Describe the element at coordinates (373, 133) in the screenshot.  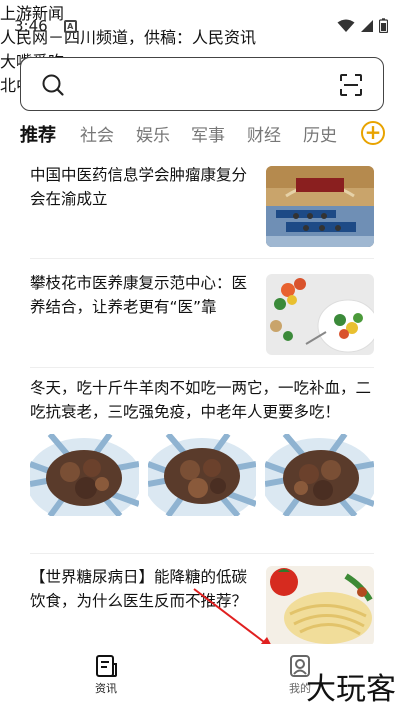
I see `add-tab-button: +` at that location.